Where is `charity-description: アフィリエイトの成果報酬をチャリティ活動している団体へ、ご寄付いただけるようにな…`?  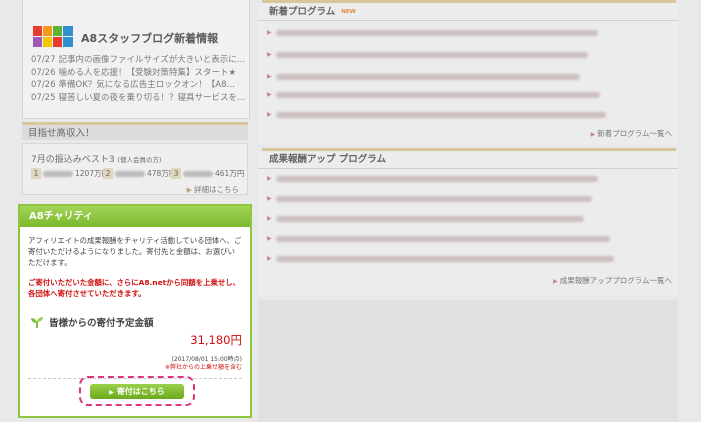
charity-description: アフィリエイトの成果報酬をチャリティ活動している団体へ、ご寄付いただけるようにな… is located at coordinates (135, 252).